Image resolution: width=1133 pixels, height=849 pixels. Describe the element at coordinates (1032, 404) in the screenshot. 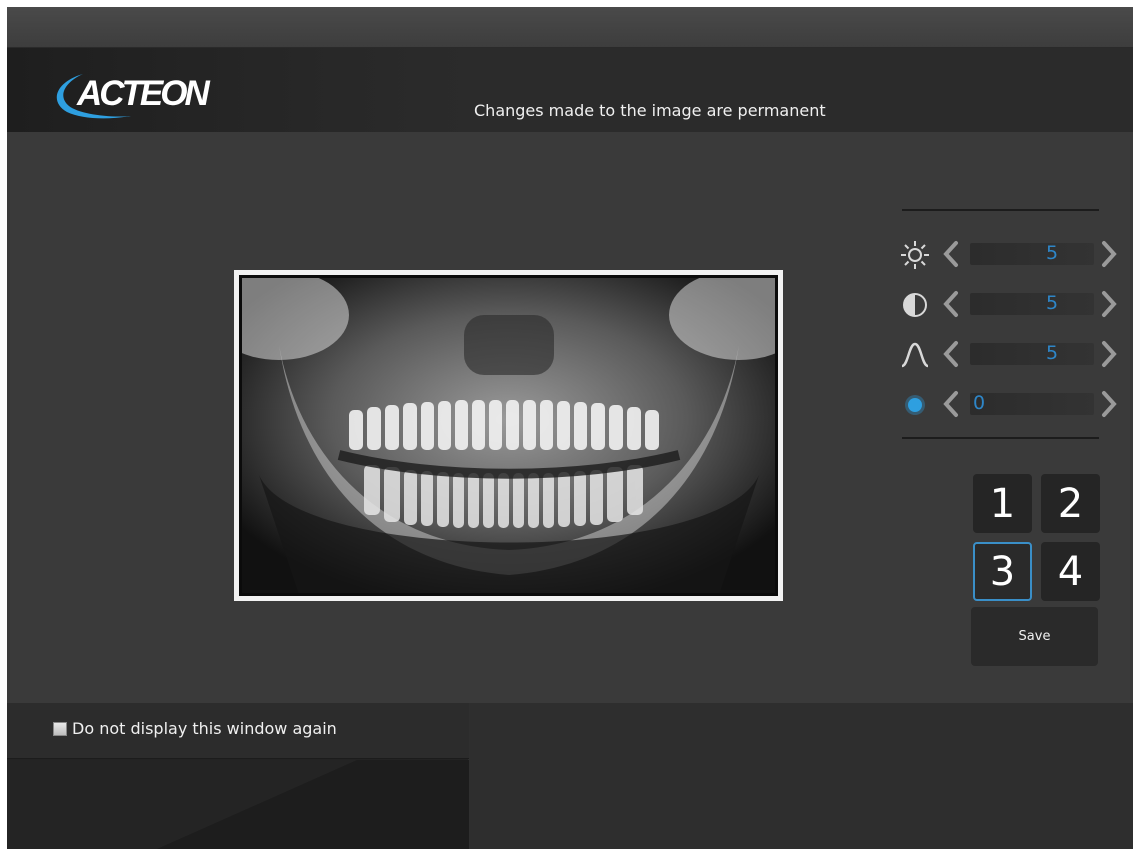

I see `filter-track` at that location.